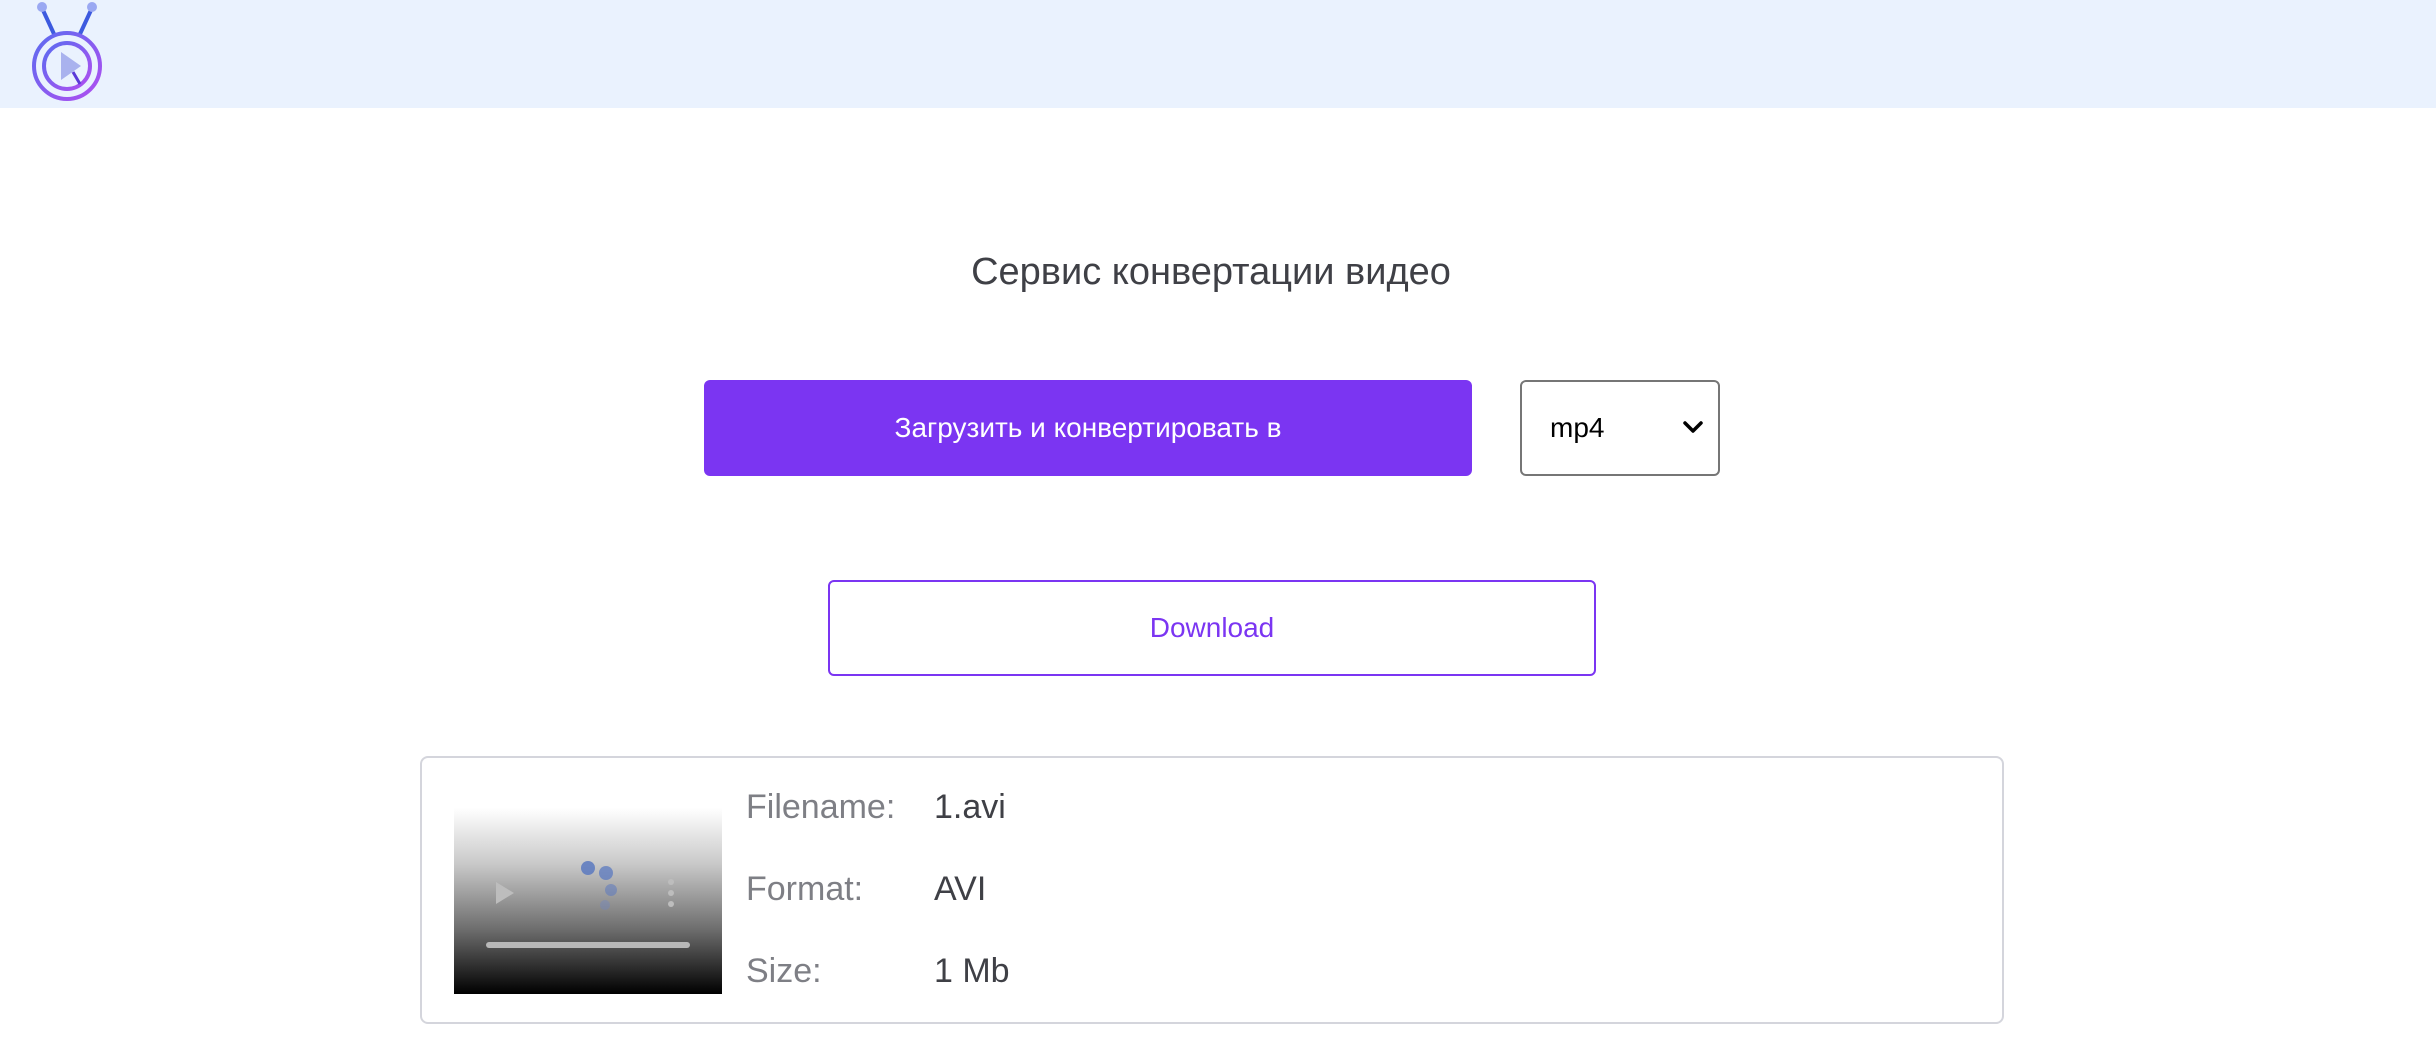 The height and width of the screenshot is (1058, 2436). What do you see at coordinates (588, 901) in the screenshot?
I see `video-thumbnail` at bounding box center [588, 901].